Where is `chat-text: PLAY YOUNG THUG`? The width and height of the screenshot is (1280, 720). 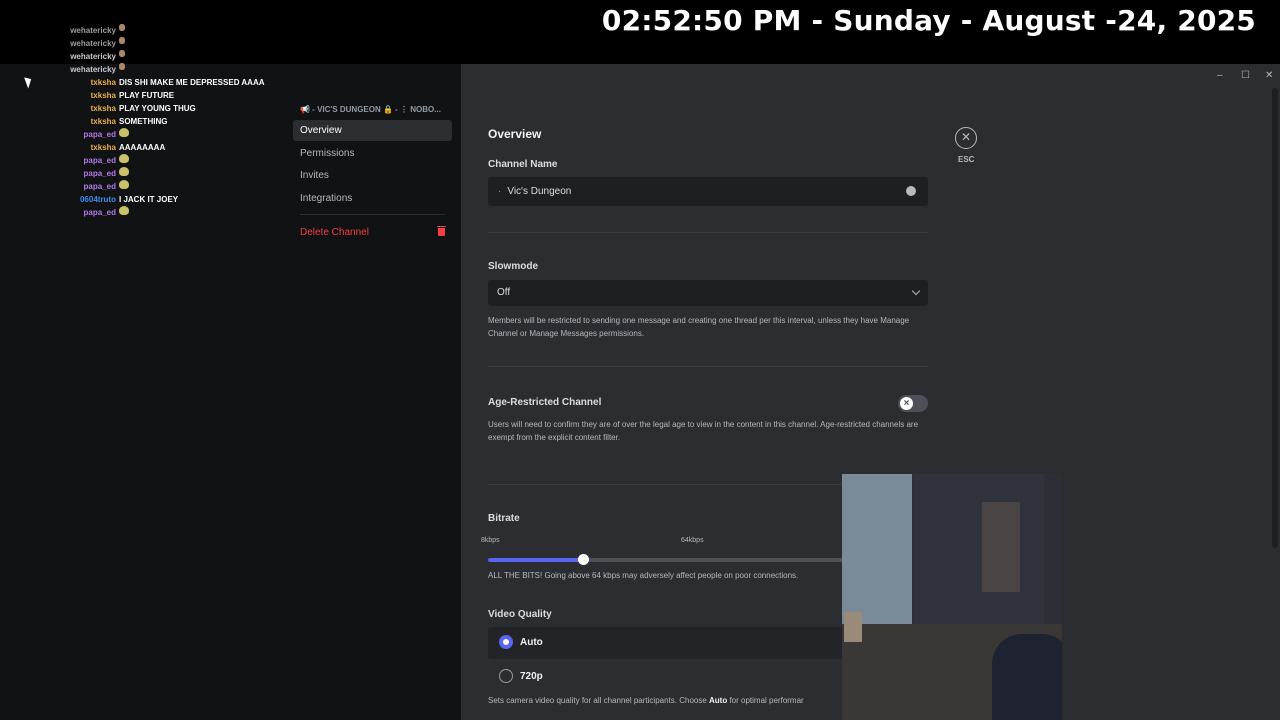
chat-text: PLAY YOUNG THUG is located at coordinates (157, 108).